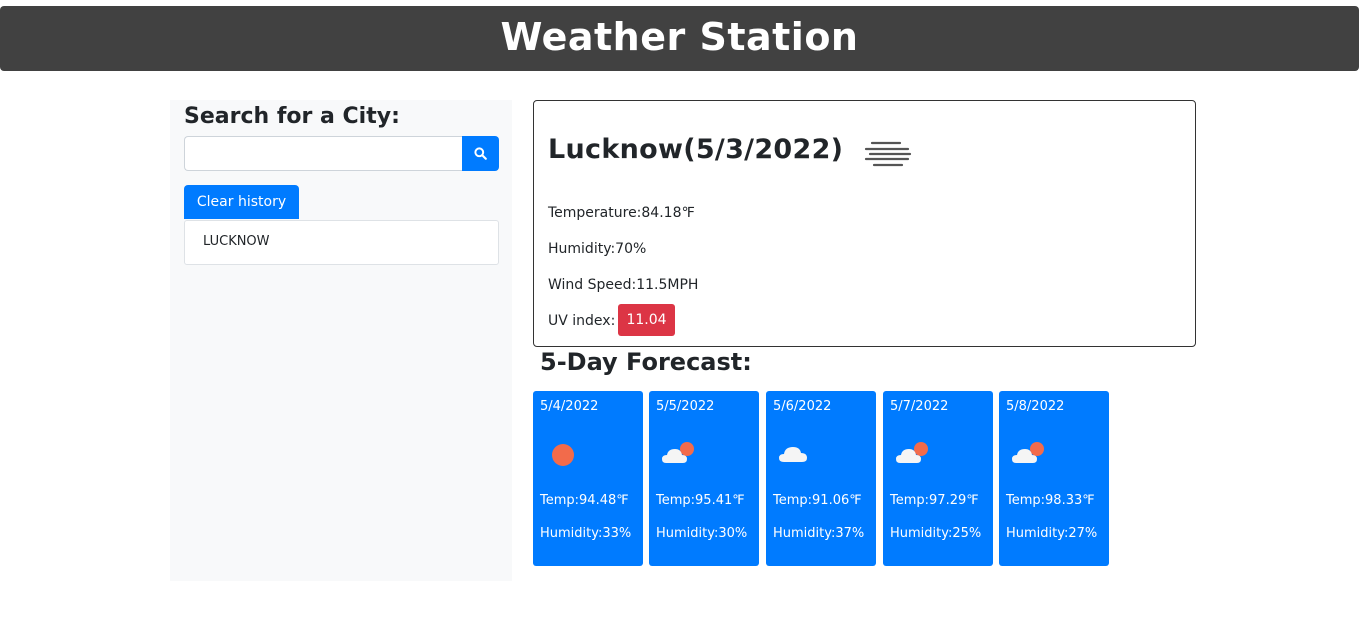 The width and height of the screenshot is (1359, 622). Describe the element at coordinates (569, 406) in the screenshot. I see `forecast-date: 5/4/2022` at that location.